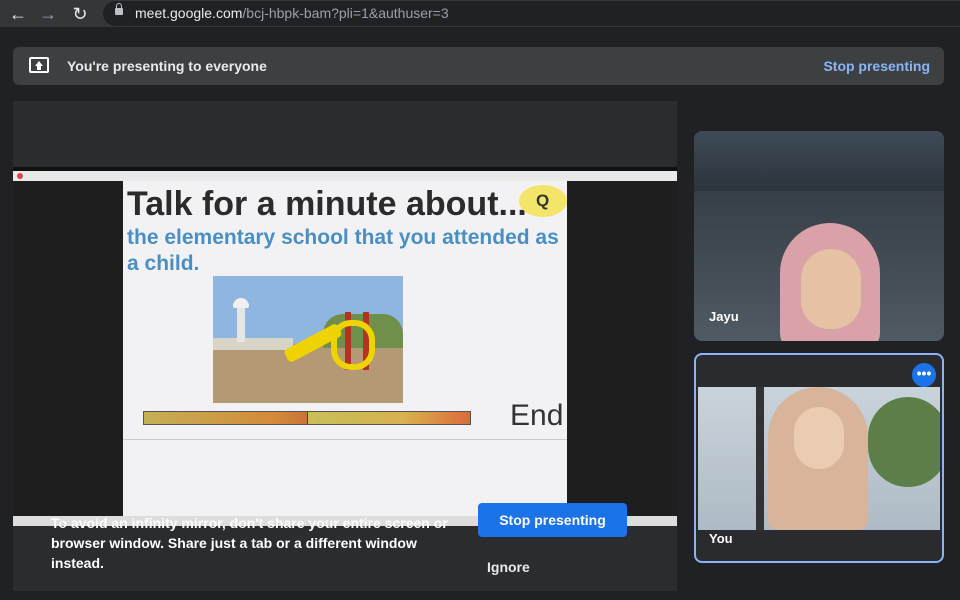 The width and height of the screenshot is (960, 600). Describe the element at coordinates (622, 349) in the screenshot. I see `shared-screen-right-margin` at that location.